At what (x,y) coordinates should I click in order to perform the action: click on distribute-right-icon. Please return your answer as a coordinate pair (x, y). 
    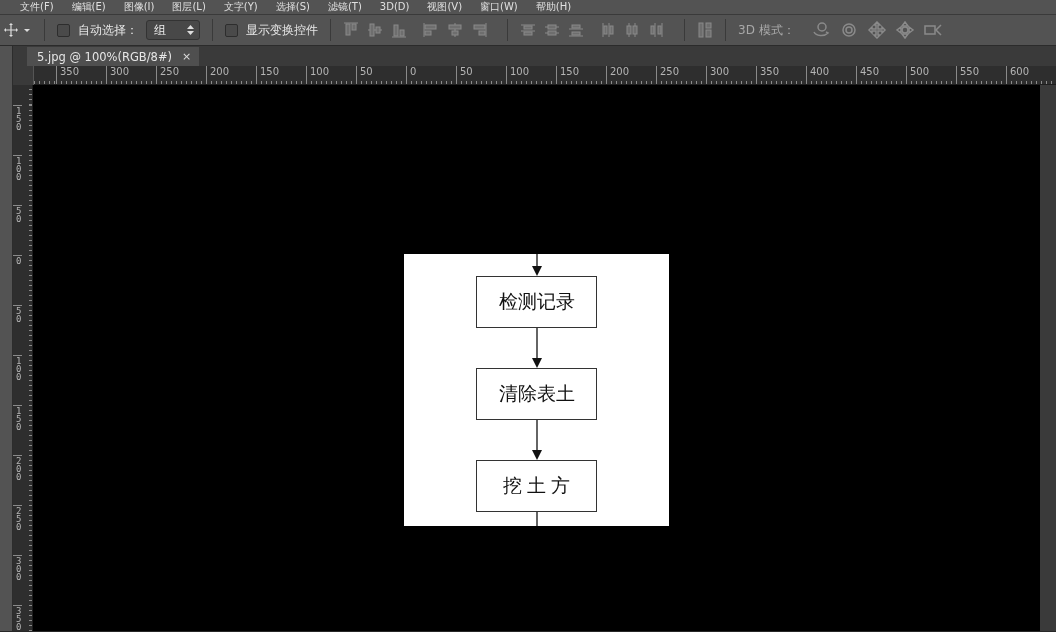
    Looking at the image, I should click on (656, 30).